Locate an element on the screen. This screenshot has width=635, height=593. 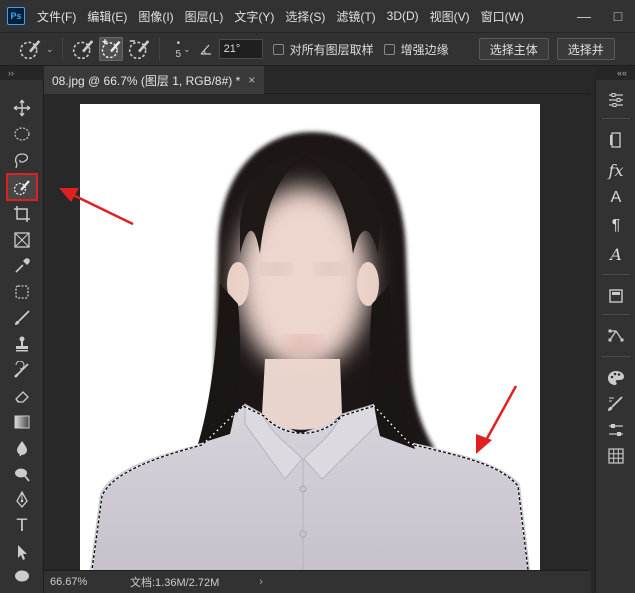
left-panel-collapse: ›› is located at coordinates (22, 73).